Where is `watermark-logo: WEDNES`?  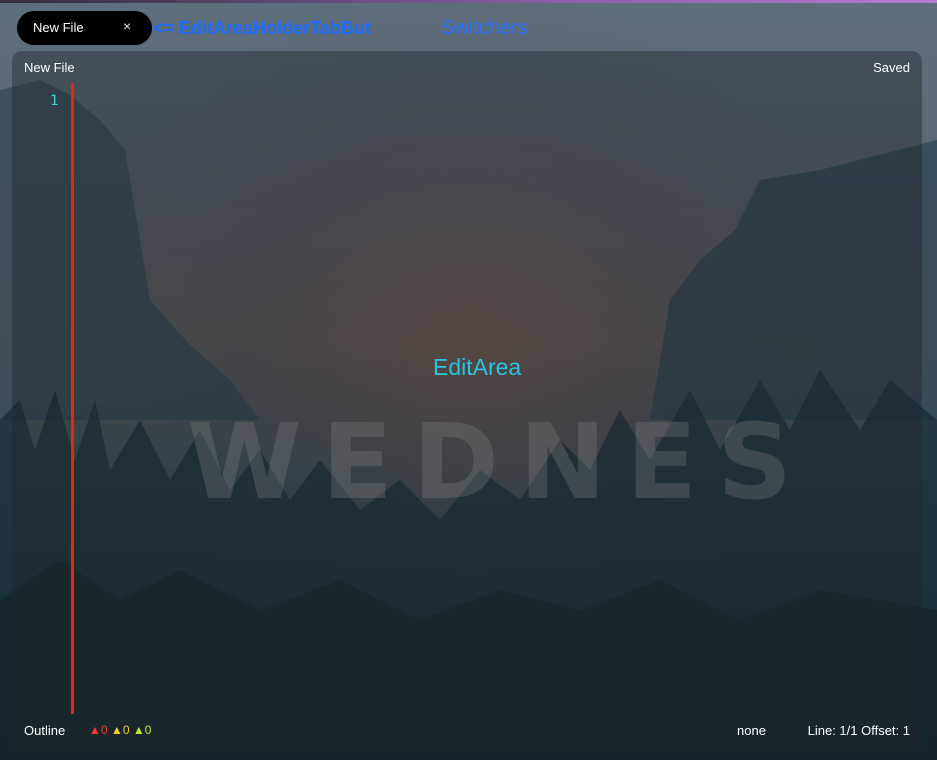
watermark-logo: WEDNES is located at coordinates (500, 462).